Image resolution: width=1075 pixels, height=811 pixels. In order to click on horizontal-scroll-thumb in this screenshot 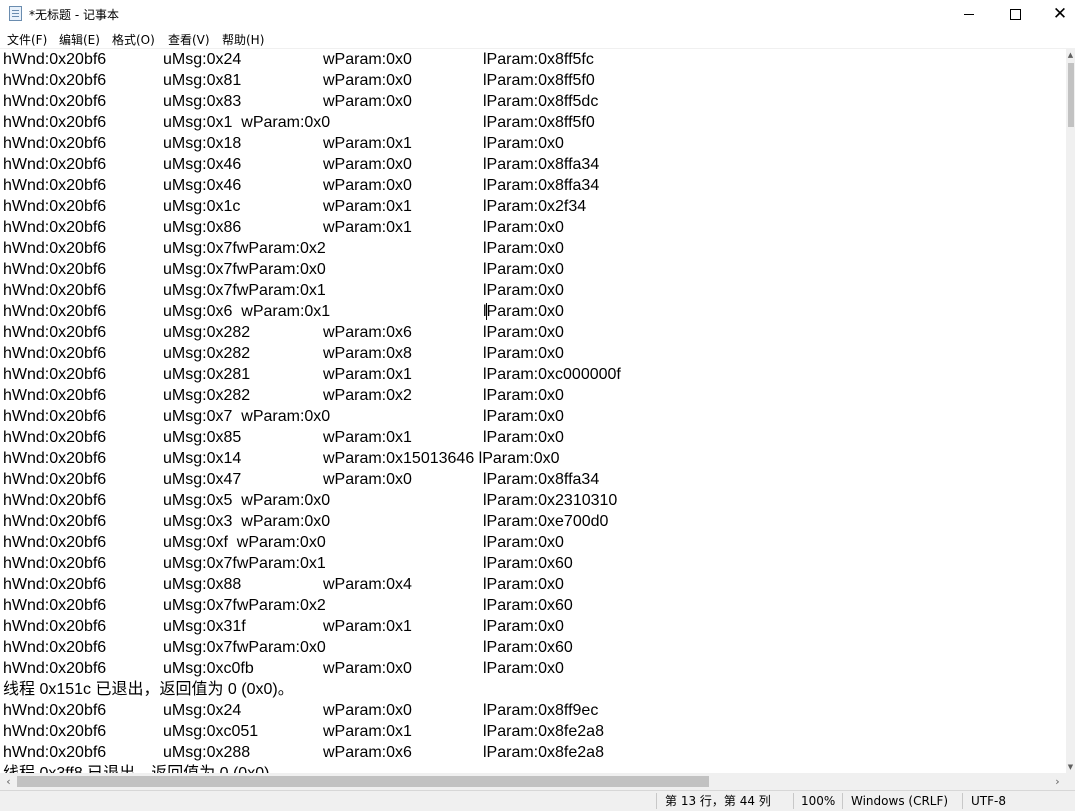, I will do `click(363, 781)`.